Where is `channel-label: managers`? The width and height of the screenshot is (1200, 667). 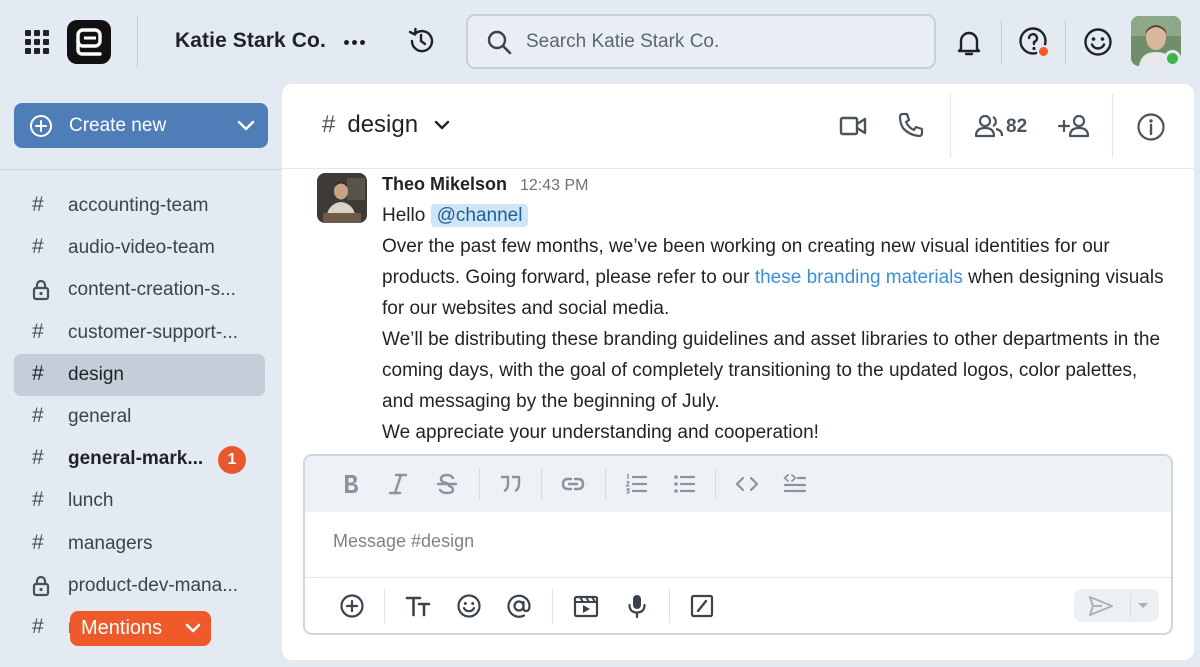
channel-label: managers is located at coordinates (110, 543).